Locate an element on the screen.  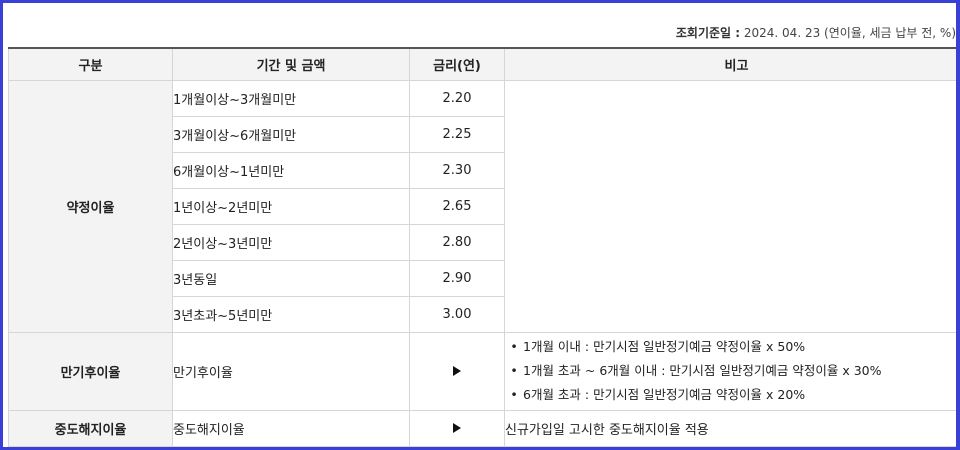
category-maturity-rate: 만기후이율 is located at coordinates (90, 371).